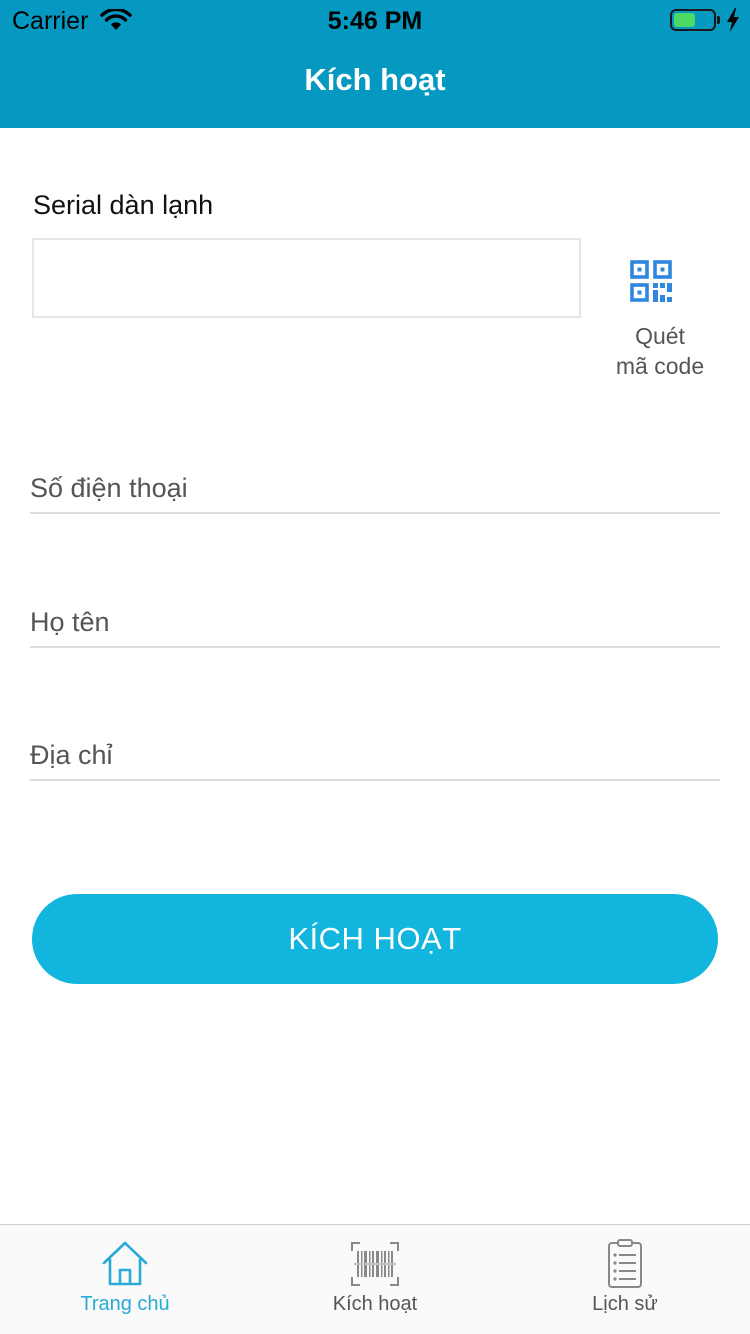 The width and height of the screenshot is (750, 1334). I want to click on address-input, so click(375, 747).